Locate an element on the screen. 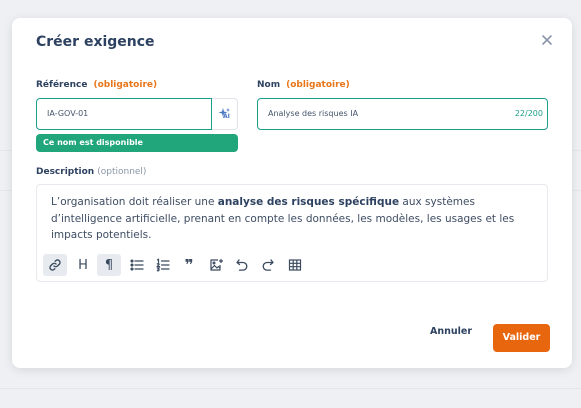  reference-input: IA-GOV-01 is located at coordinates (124, 114).